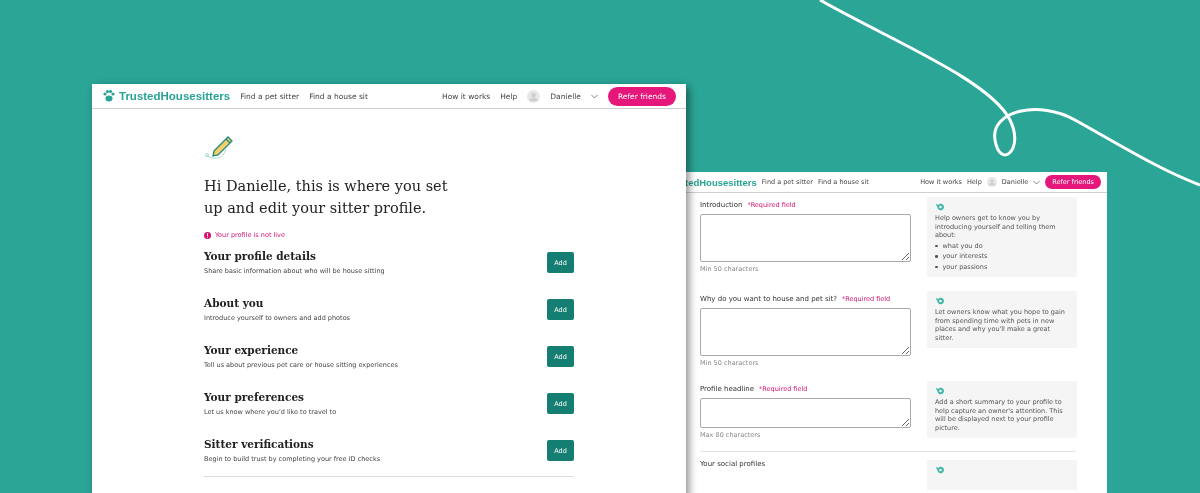  Describe the element at coordinates (207, 235) in the screenshot. I see `alert-icon` at that location.